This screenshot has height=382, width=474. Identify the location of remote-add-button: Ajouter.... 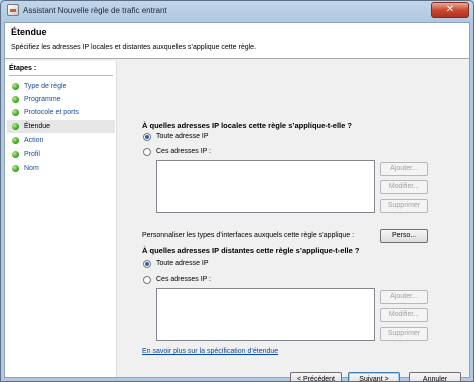
(404, 297).